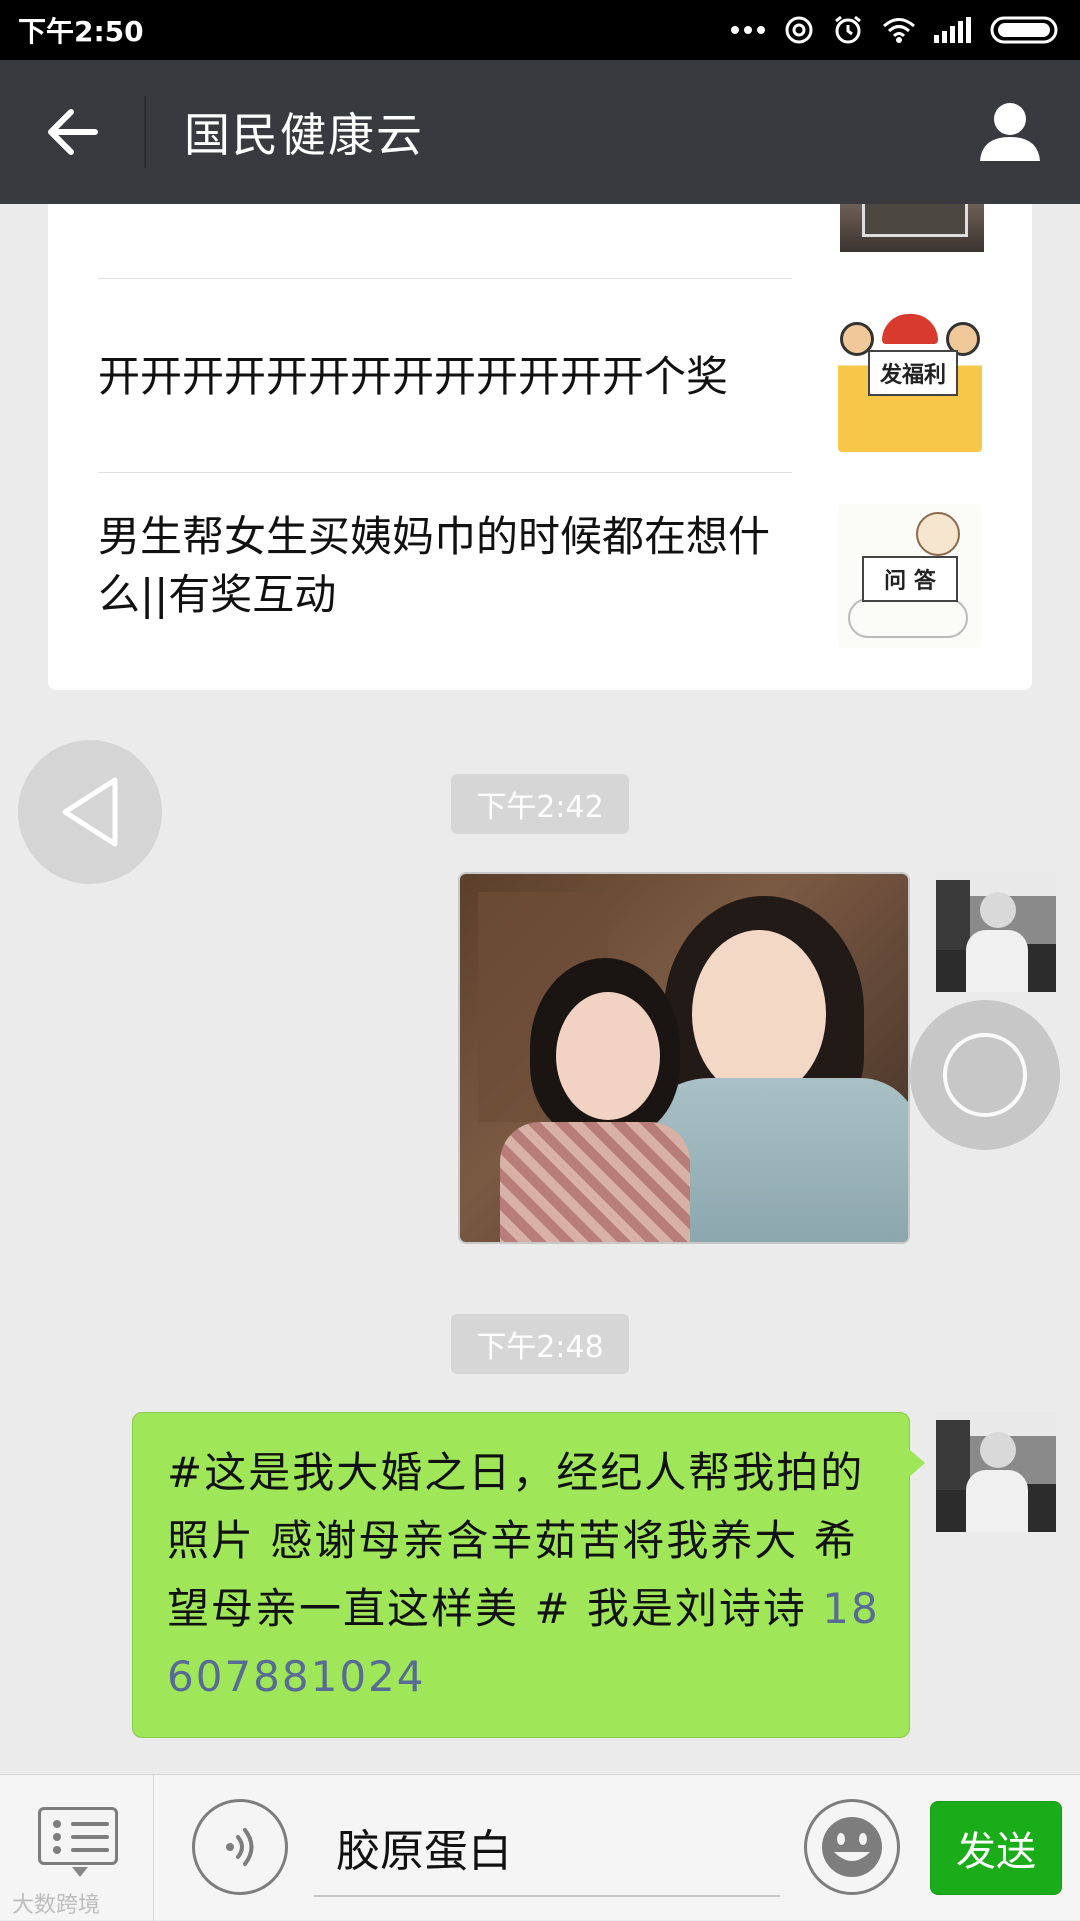 This screenshot has width=1080, height=1921. I want to click on message-timestamp: 下午2:42, so click(540, 804).